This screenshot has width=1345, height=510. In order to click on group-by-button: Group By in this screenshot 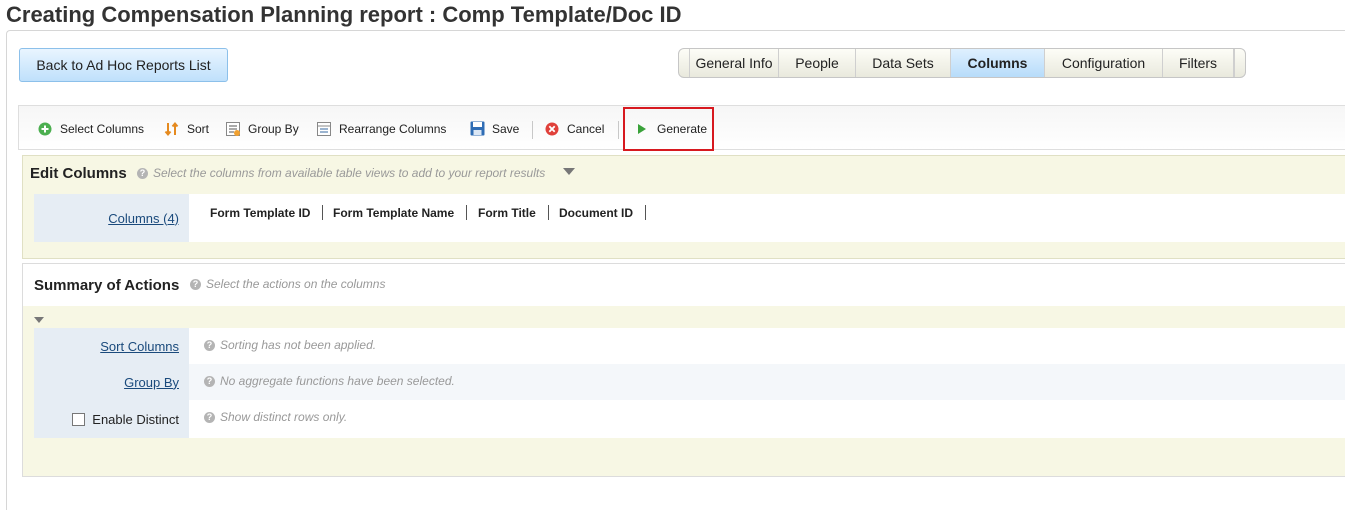, I will do `click(262, 128)`.